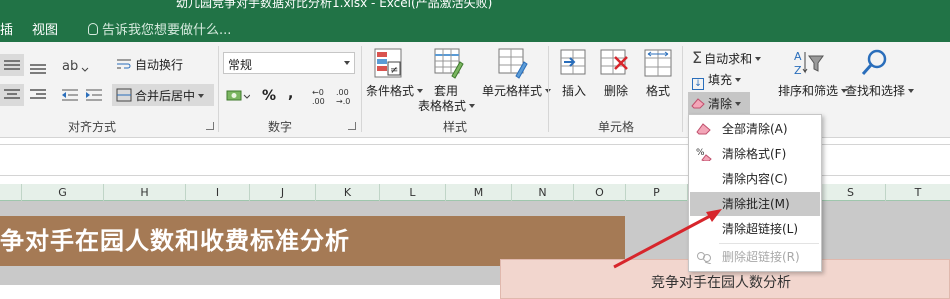 Image resolution: width=950 pixels, height=299 pixels. I want to click on delete-button: 删除, so click(616, 90).